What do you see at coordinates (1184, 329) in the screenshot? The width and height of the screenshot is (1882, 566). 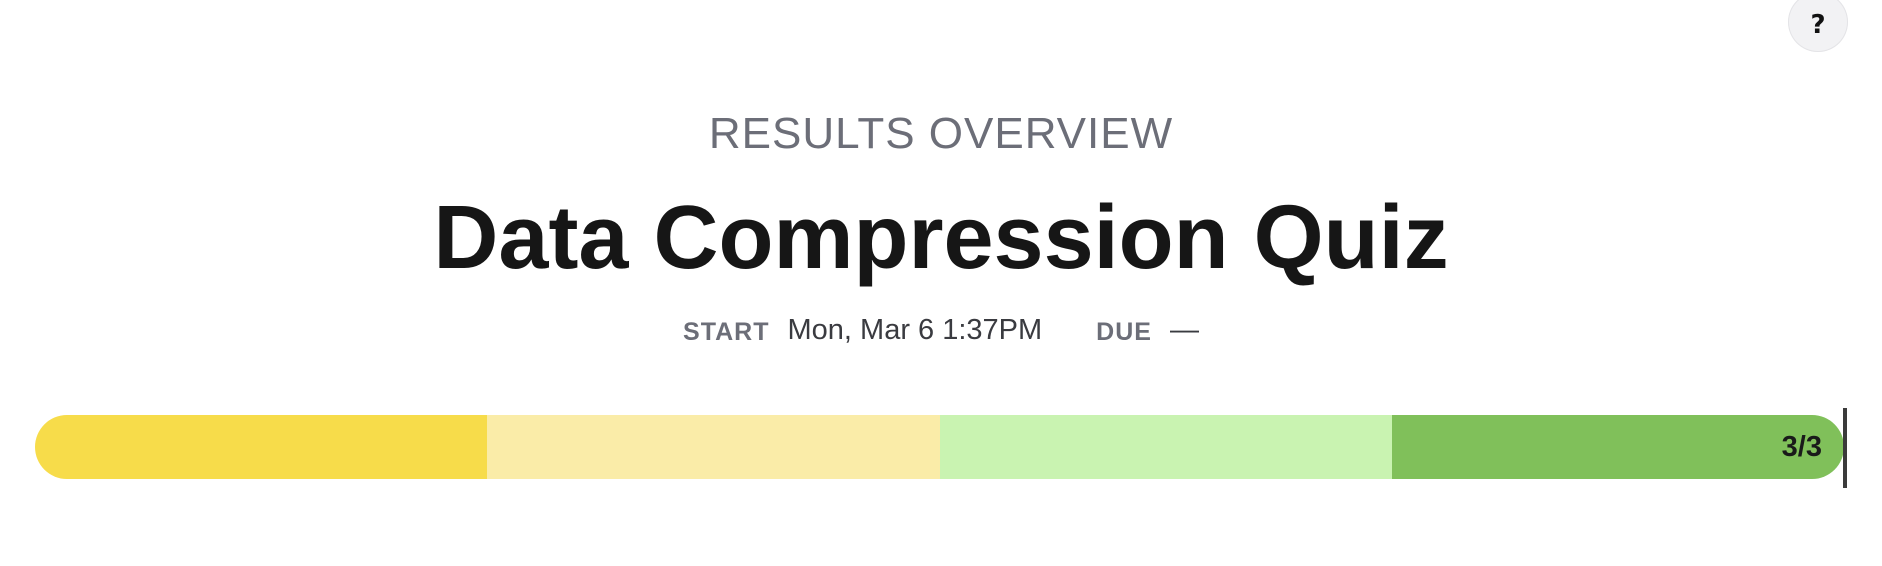 I see `due-value: —` at bounding box center [1184, 329].